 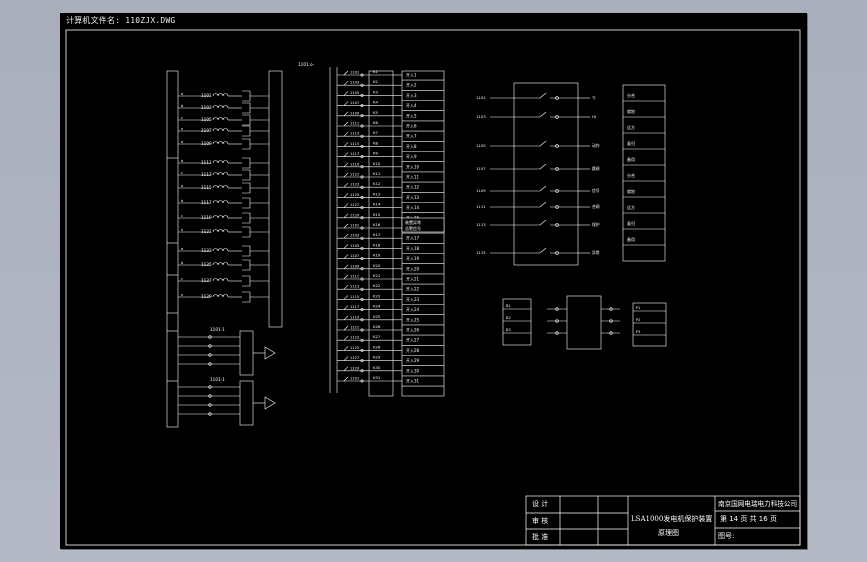 What do you see at coordinates (758, 504) in the screenshot?
I see `tb-company: 南京国网电瑞电力科技公司` at bounding box center [758, 504].